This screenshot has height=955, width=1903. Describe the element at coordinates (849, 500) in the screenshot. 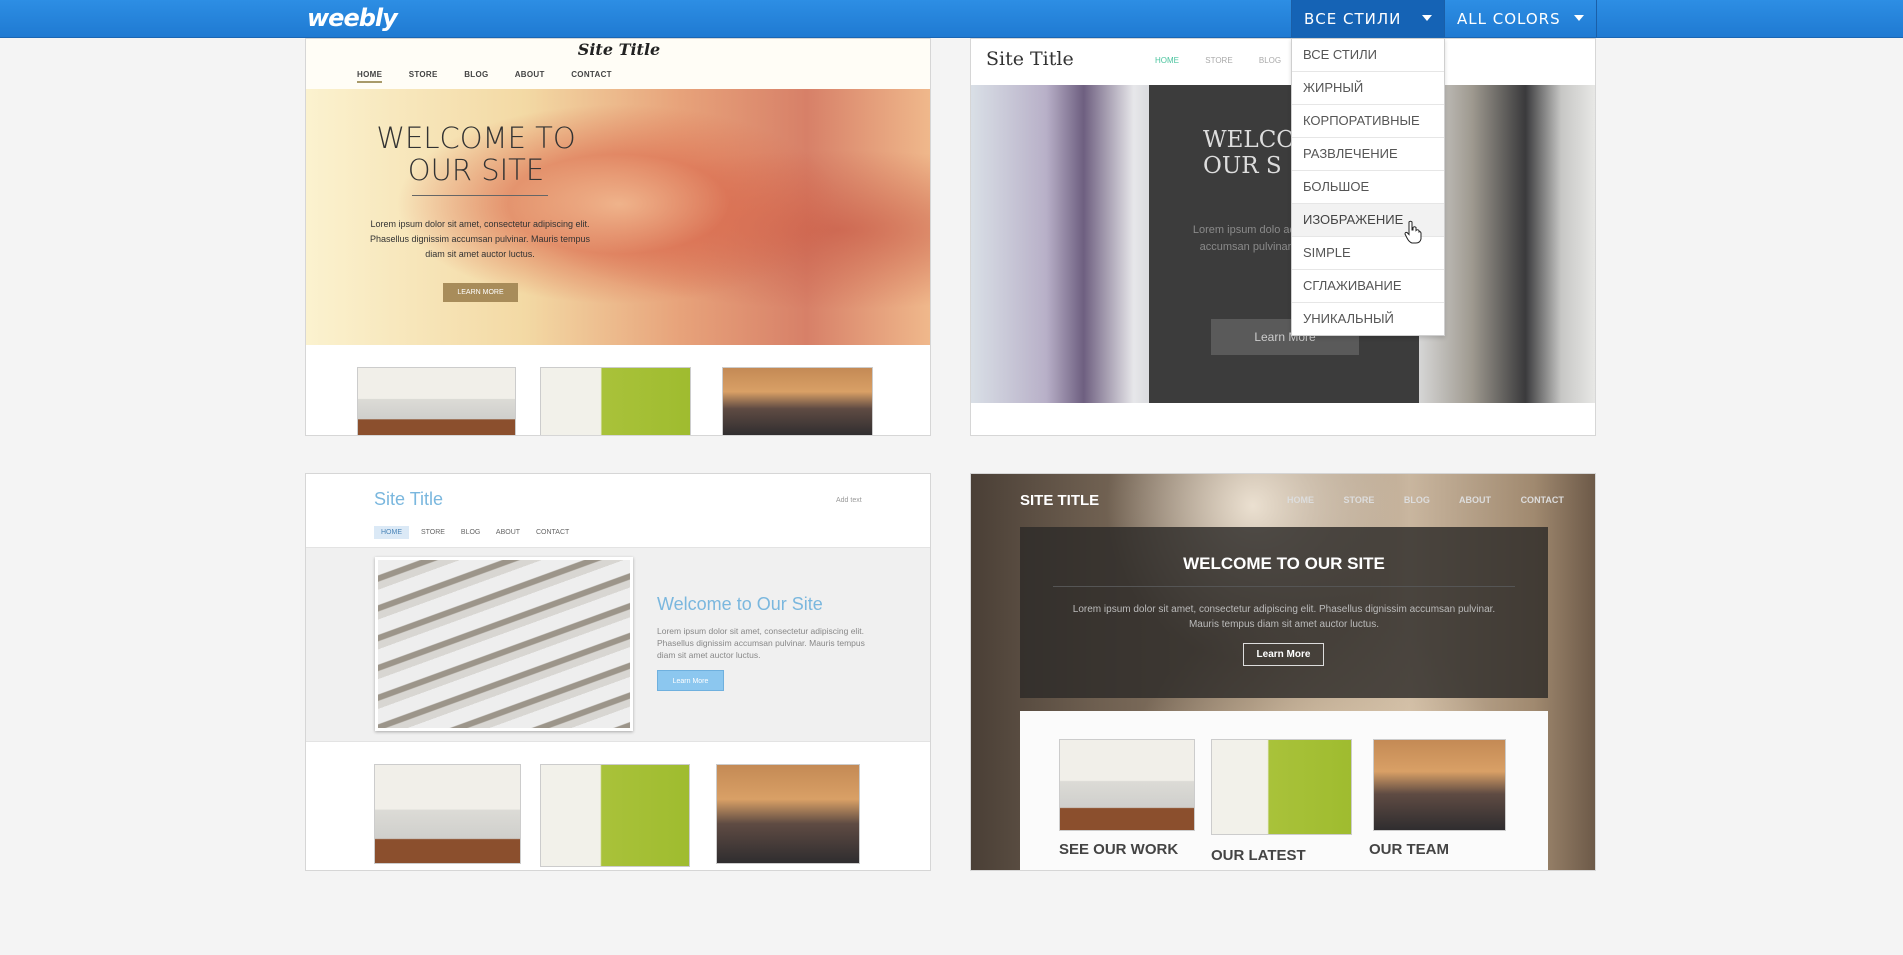

I see `theme-add-text: Add text` at that location.